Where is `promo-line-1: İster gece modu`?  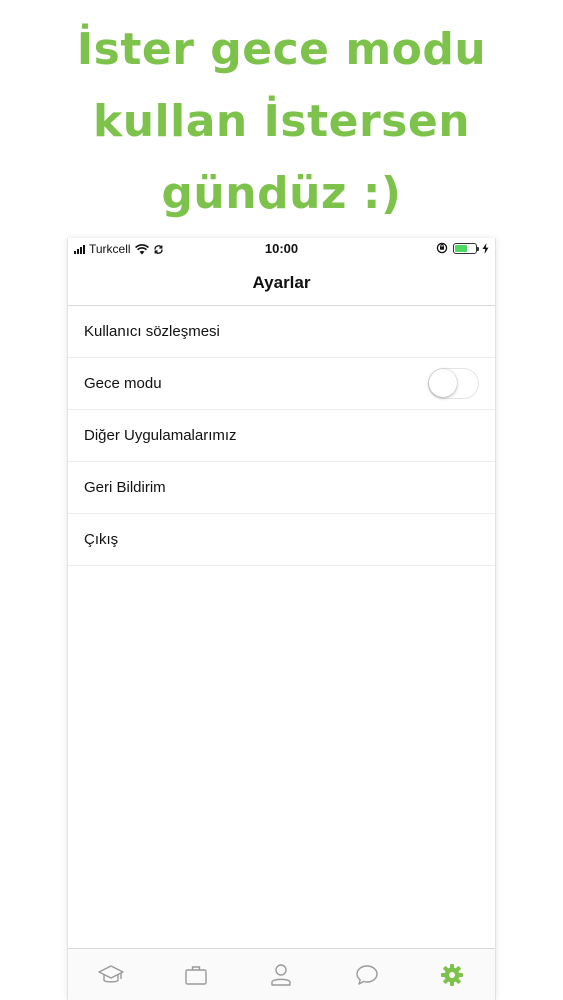 promo-line-1: İster gece modu is located at coordinates (281, 49).